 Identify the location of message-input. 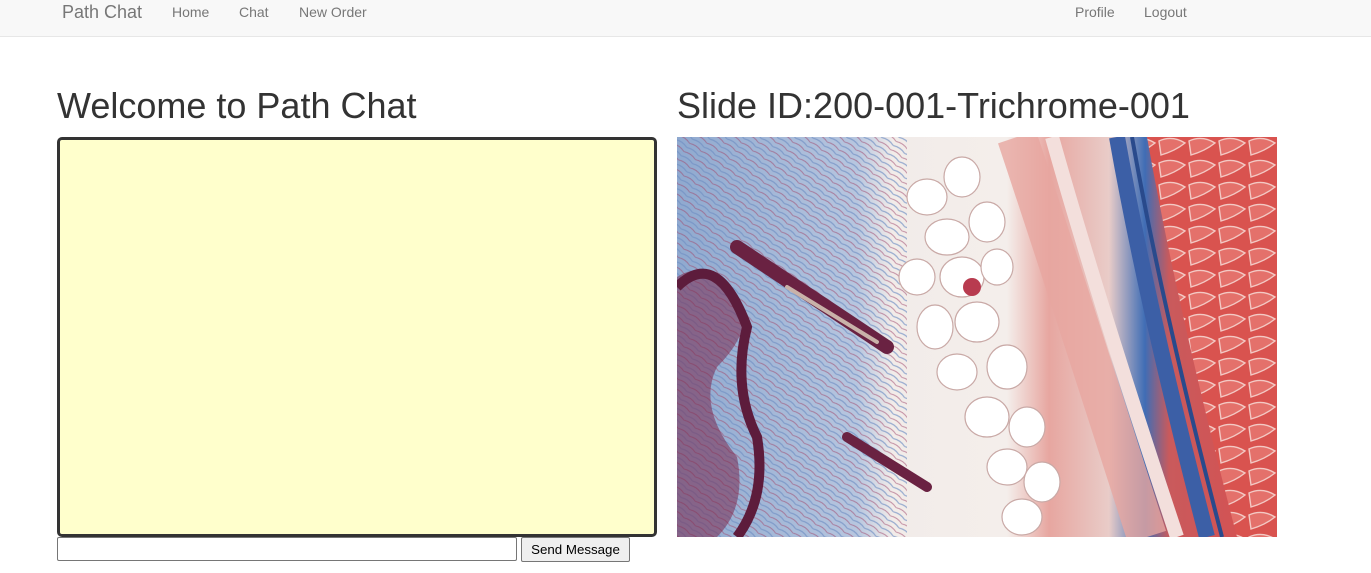
(287, 549).